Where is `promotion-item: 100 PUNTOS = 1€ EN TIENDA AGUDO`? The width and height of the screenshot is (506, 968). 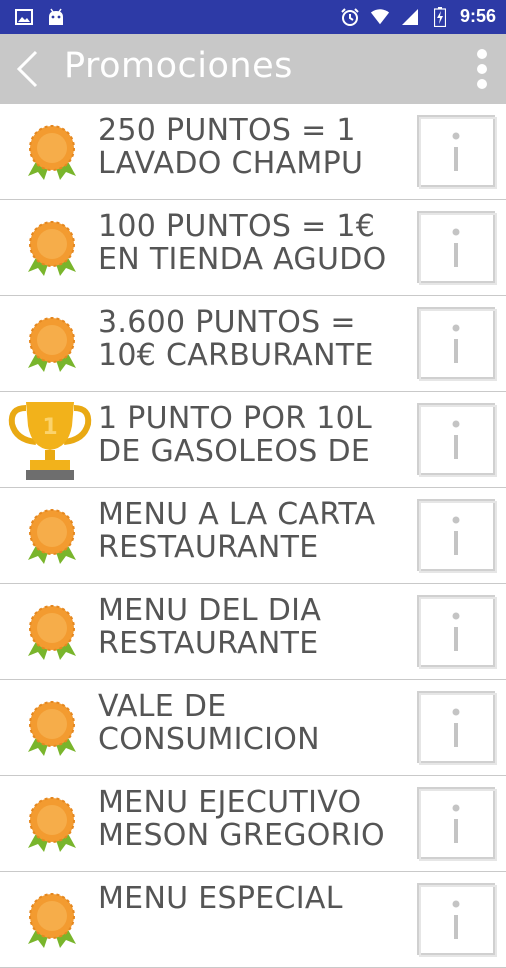
promotion-item: 100 PUNTOS = 1€ EN TIENDA AGUDO is located at coordinates (253, 248).